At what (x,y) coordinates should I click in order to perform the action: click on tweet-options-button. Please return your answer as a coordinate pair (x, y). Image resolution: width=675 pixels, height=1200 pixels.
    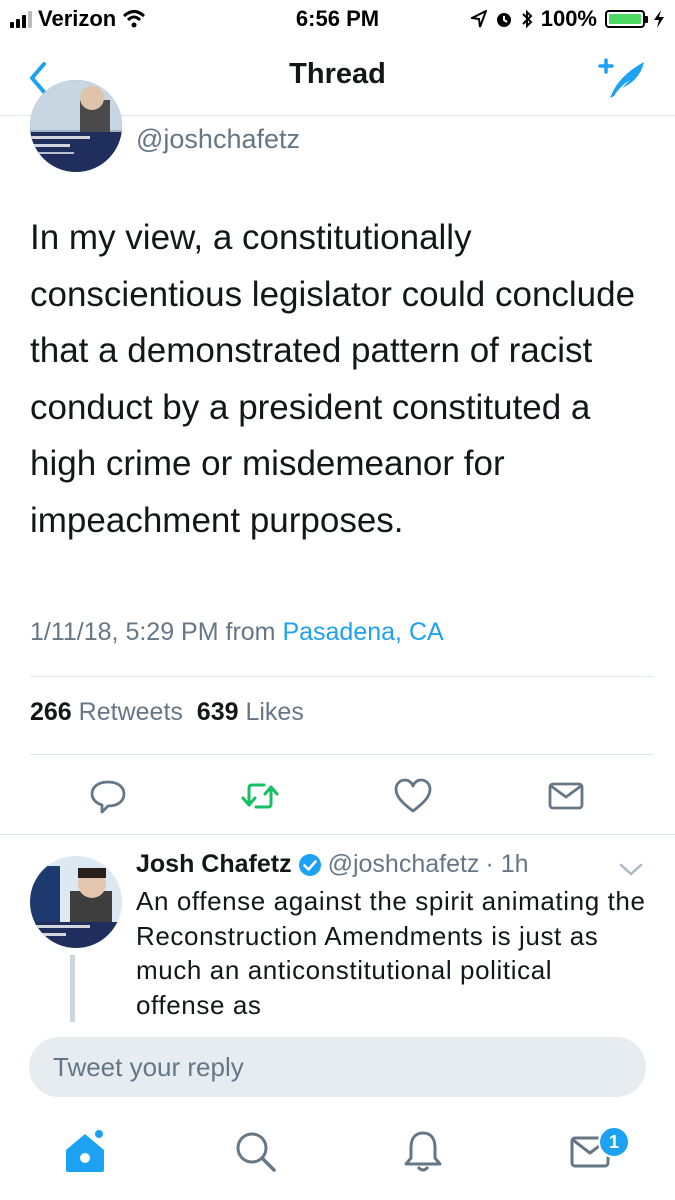
    Looking at the image, I should click on (631, 870).